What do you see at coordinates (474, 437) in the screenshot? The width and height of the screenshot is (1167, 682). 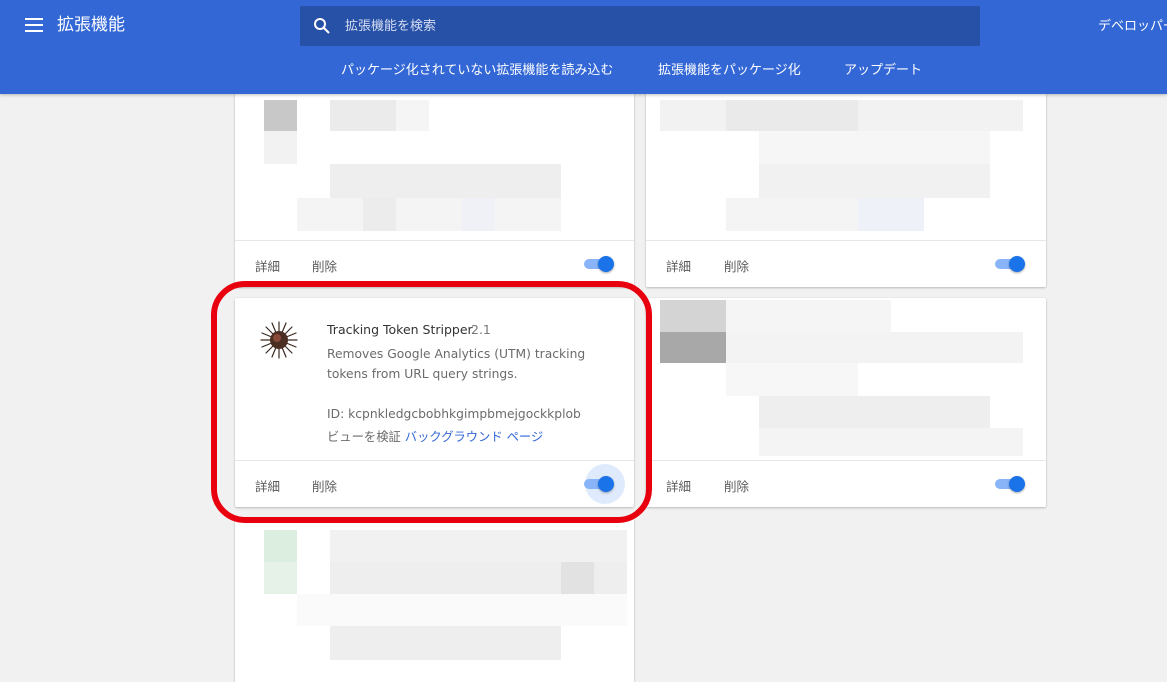 I see `background-page-link: バックグラウンド ページ` at bounding box center [474, 437].